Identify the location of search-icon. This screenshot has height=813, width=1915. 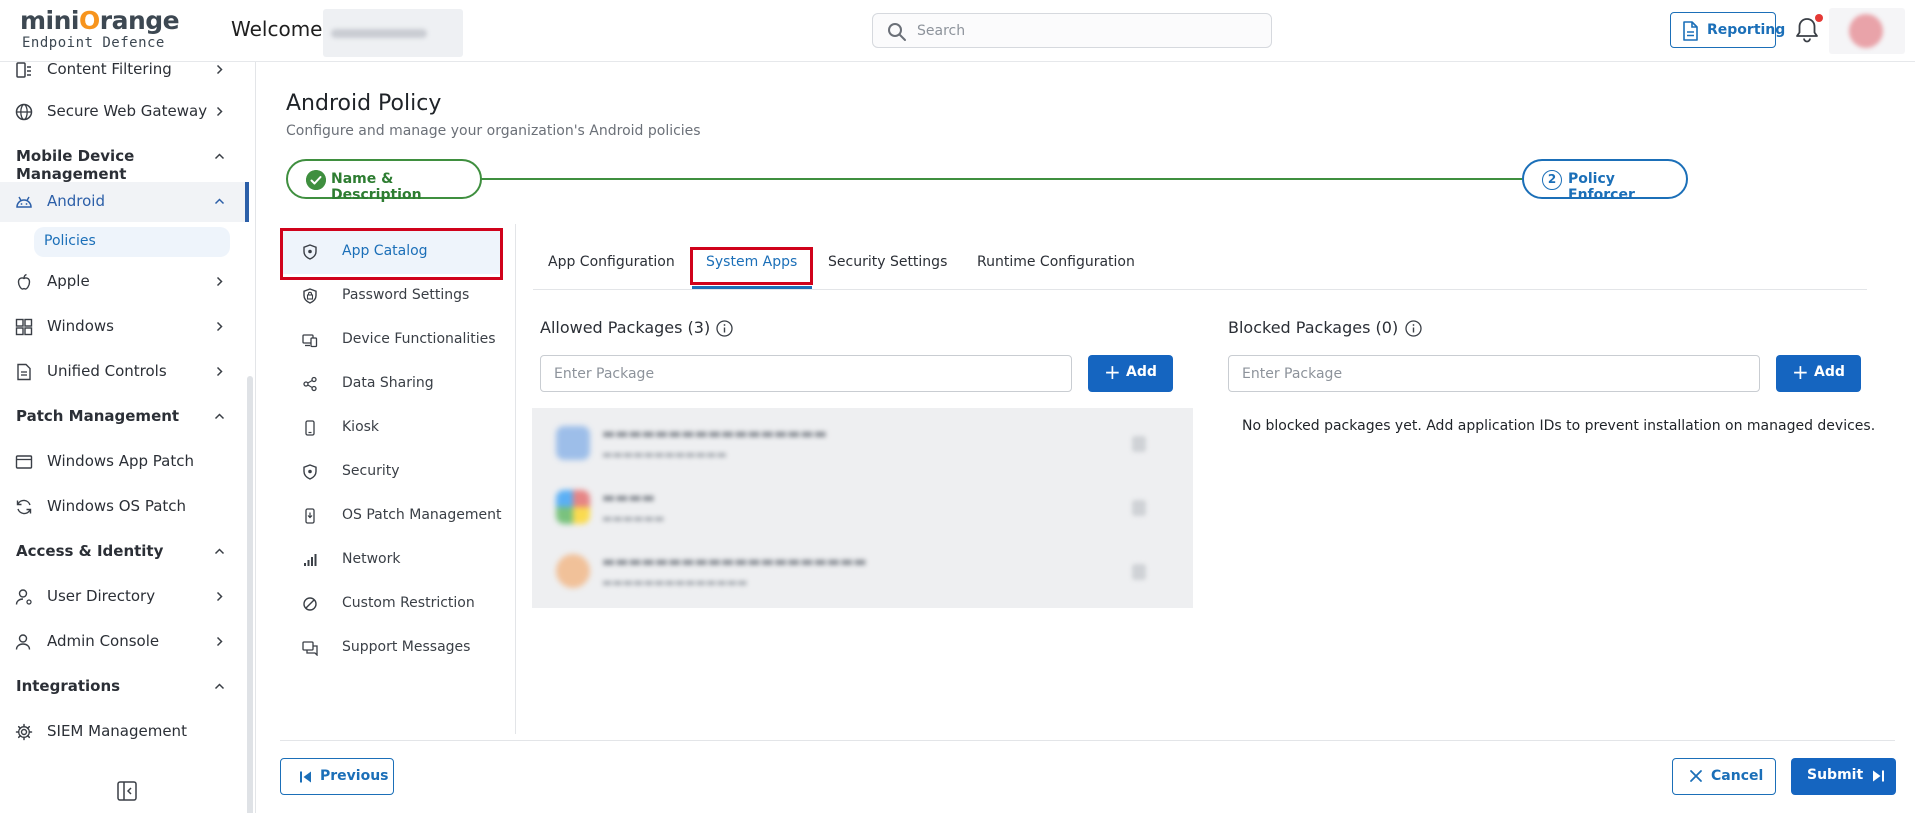
(897, 32).